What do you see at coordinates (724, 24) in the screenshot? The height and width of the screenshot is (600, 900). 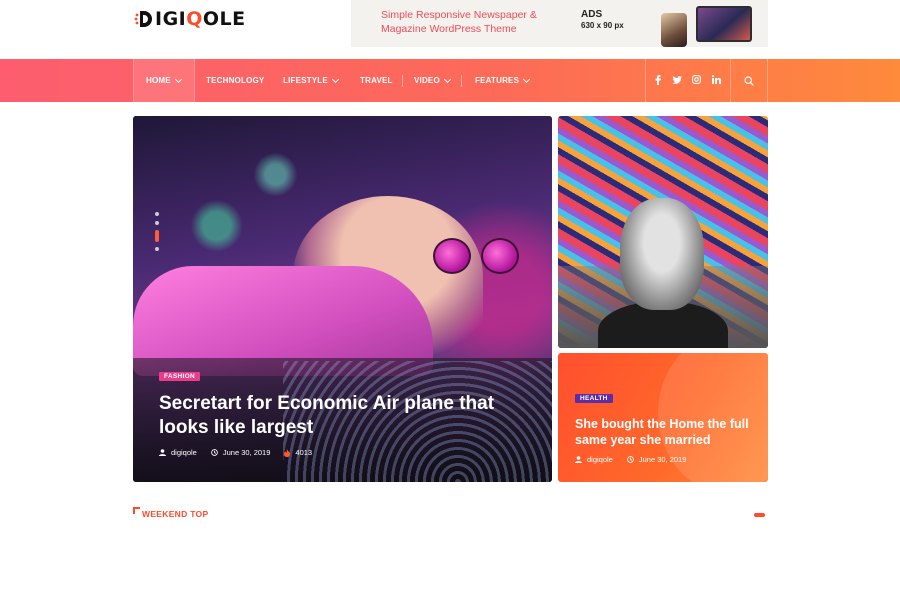 I see `ad-laptop-image` at bounding box center [724, 24].